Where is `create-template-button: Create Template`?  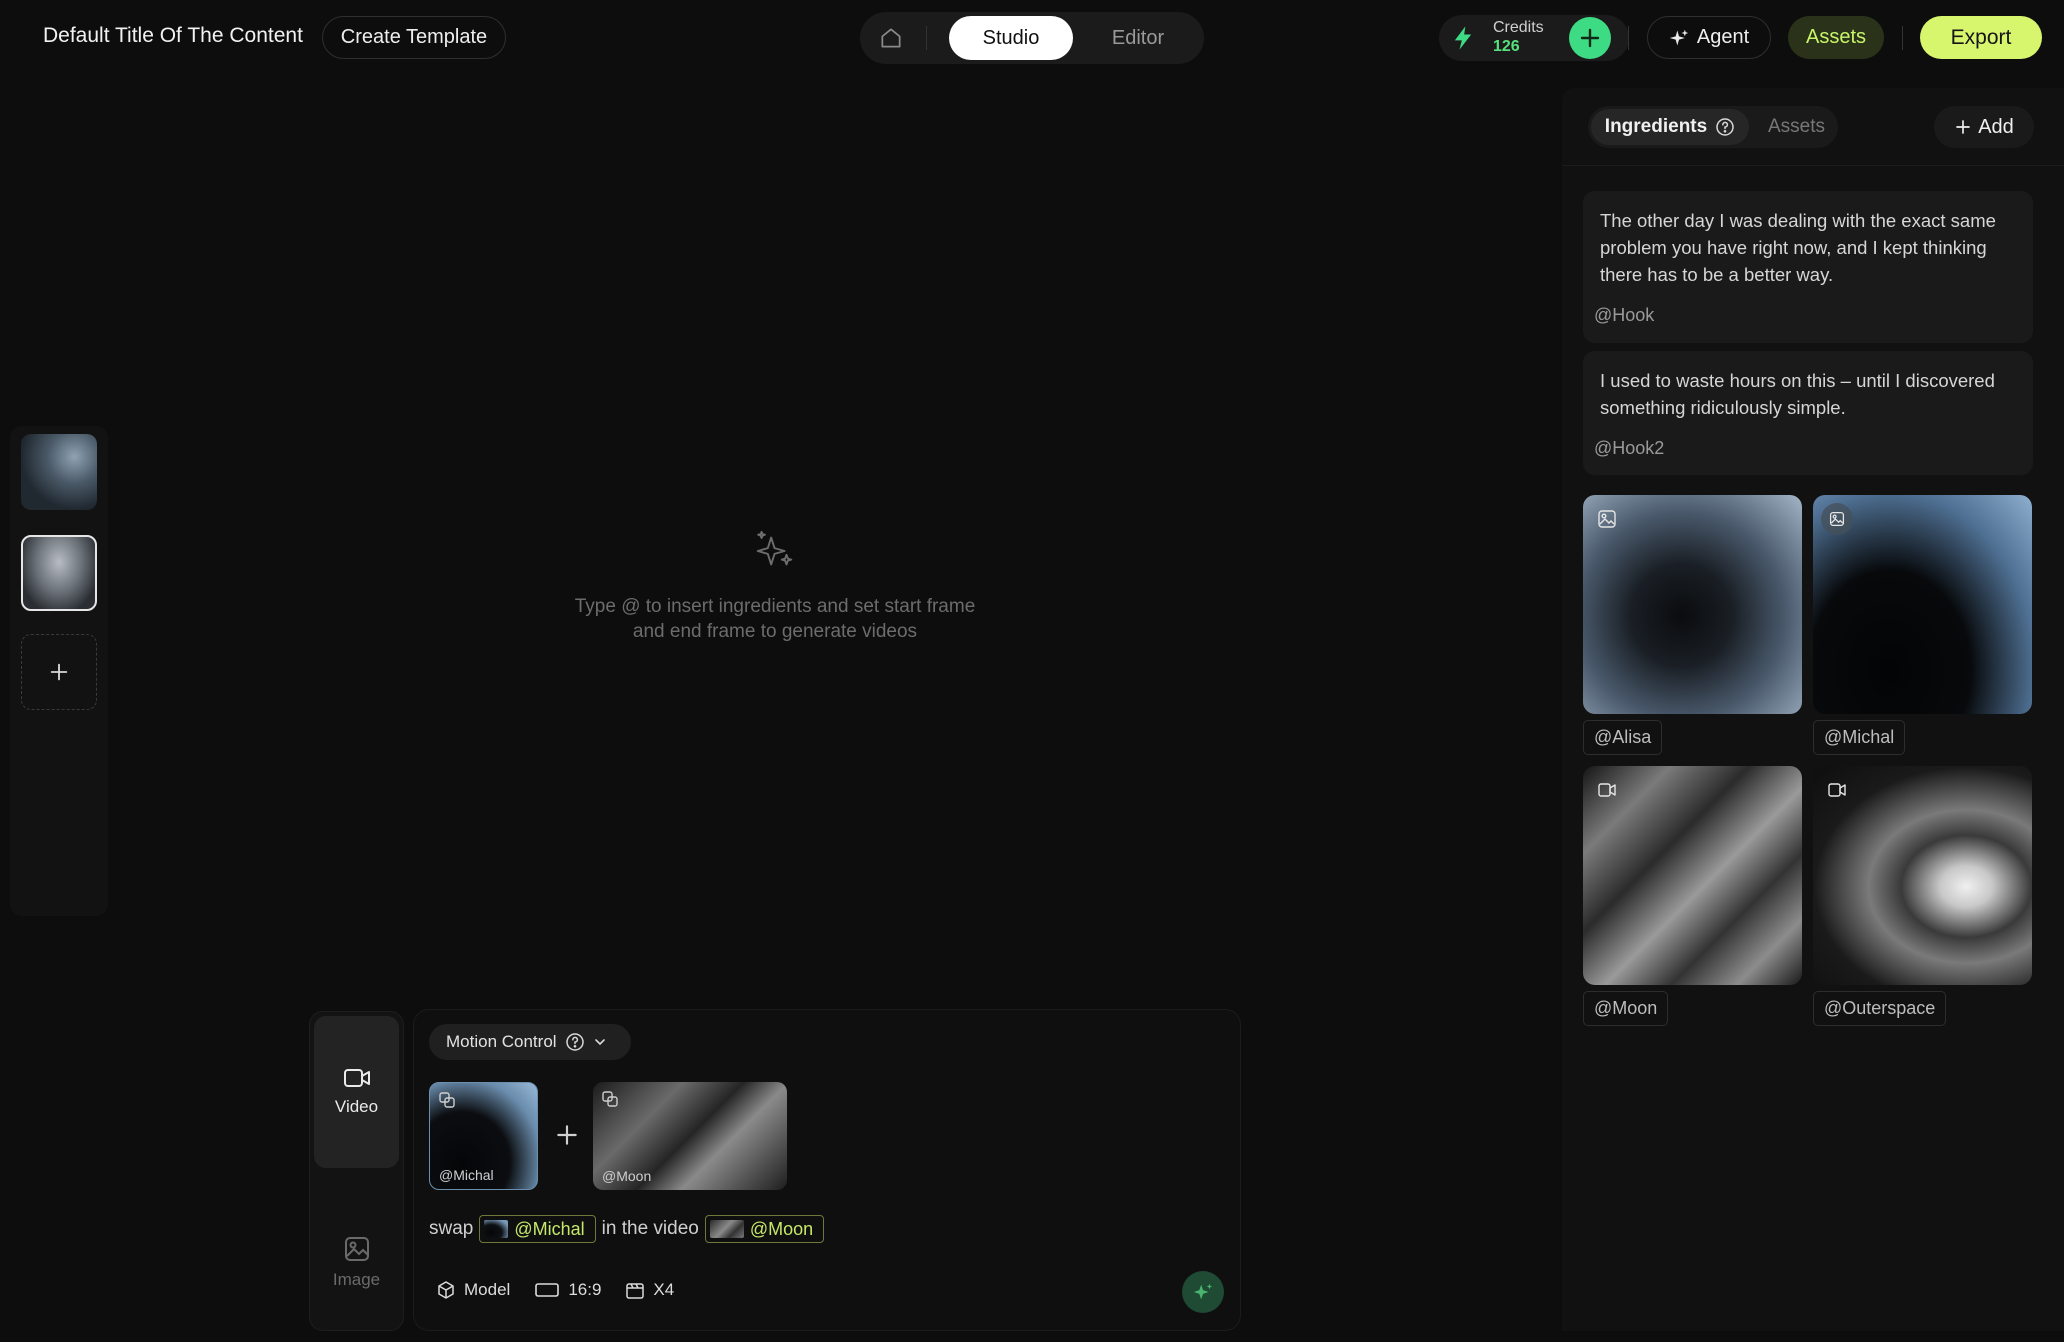 create-template-button: Create Template is located at coordinates (414, 37).